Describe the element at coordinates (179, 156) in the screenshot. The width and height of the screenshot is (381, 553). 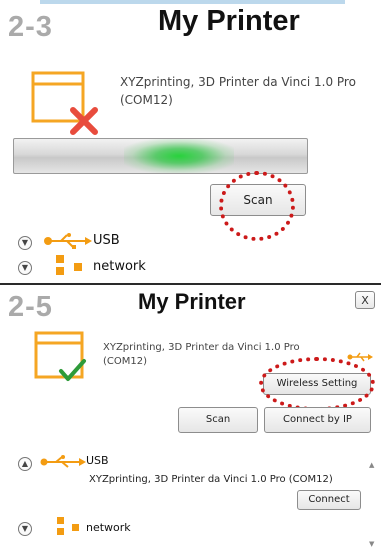
I see `progress-indicator` at that location.